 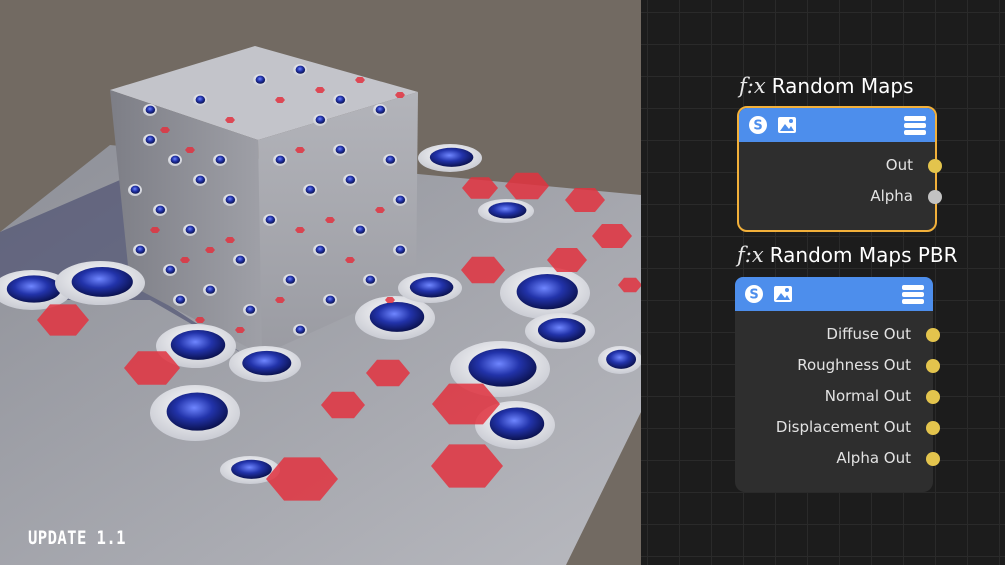 I want to click on node-title-random-maps: f:x Random Maps, so click(x=826, y=86).